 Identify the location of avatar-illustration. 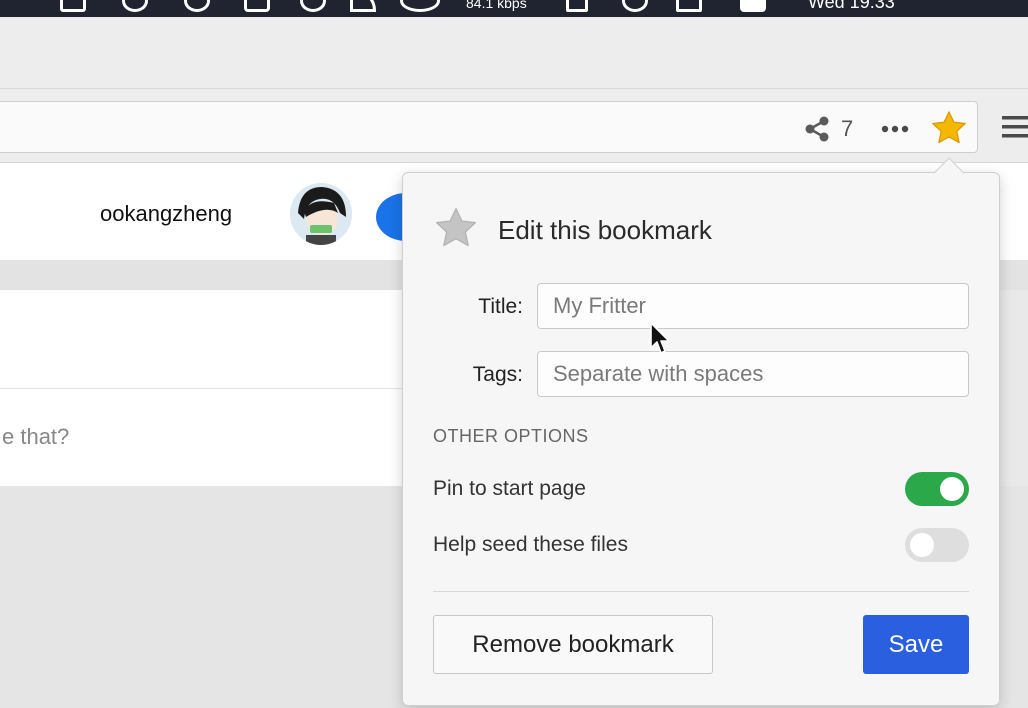
(321, 214).